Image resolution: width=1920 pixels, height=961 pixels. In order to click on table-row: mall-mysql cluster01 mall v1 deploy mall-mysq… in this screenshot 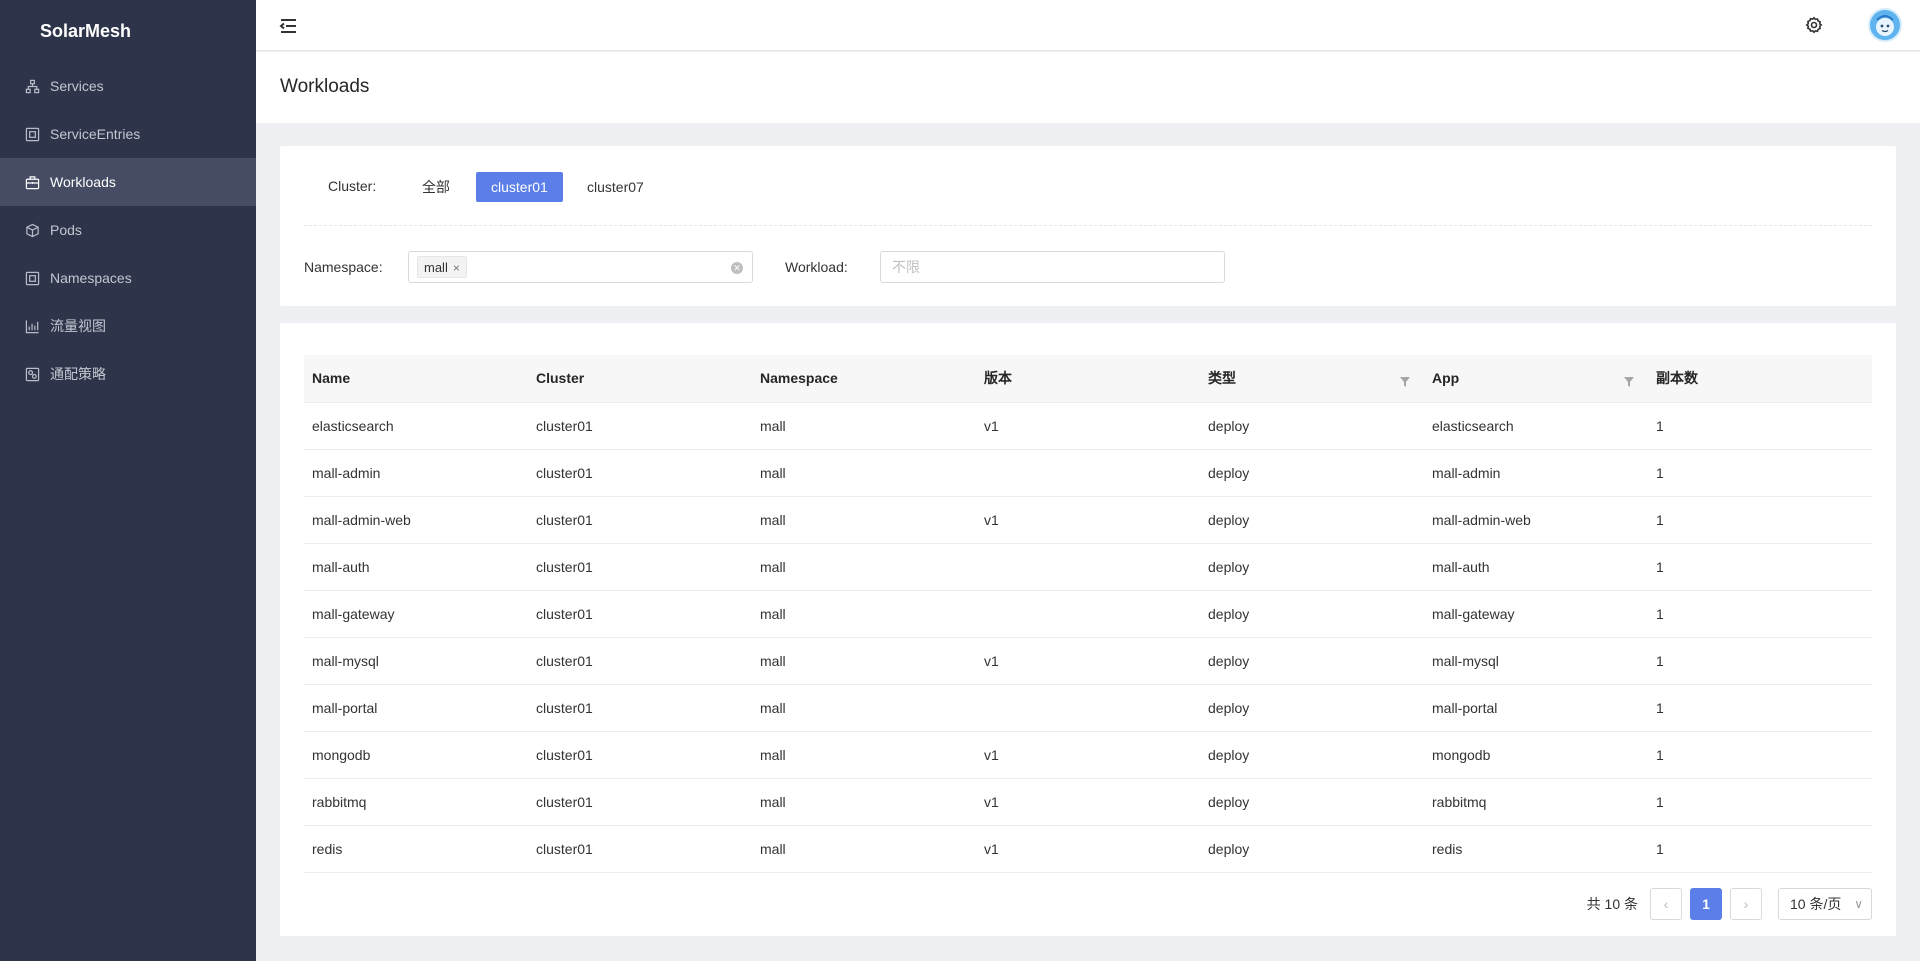, I will do `click(1088, 661)`.